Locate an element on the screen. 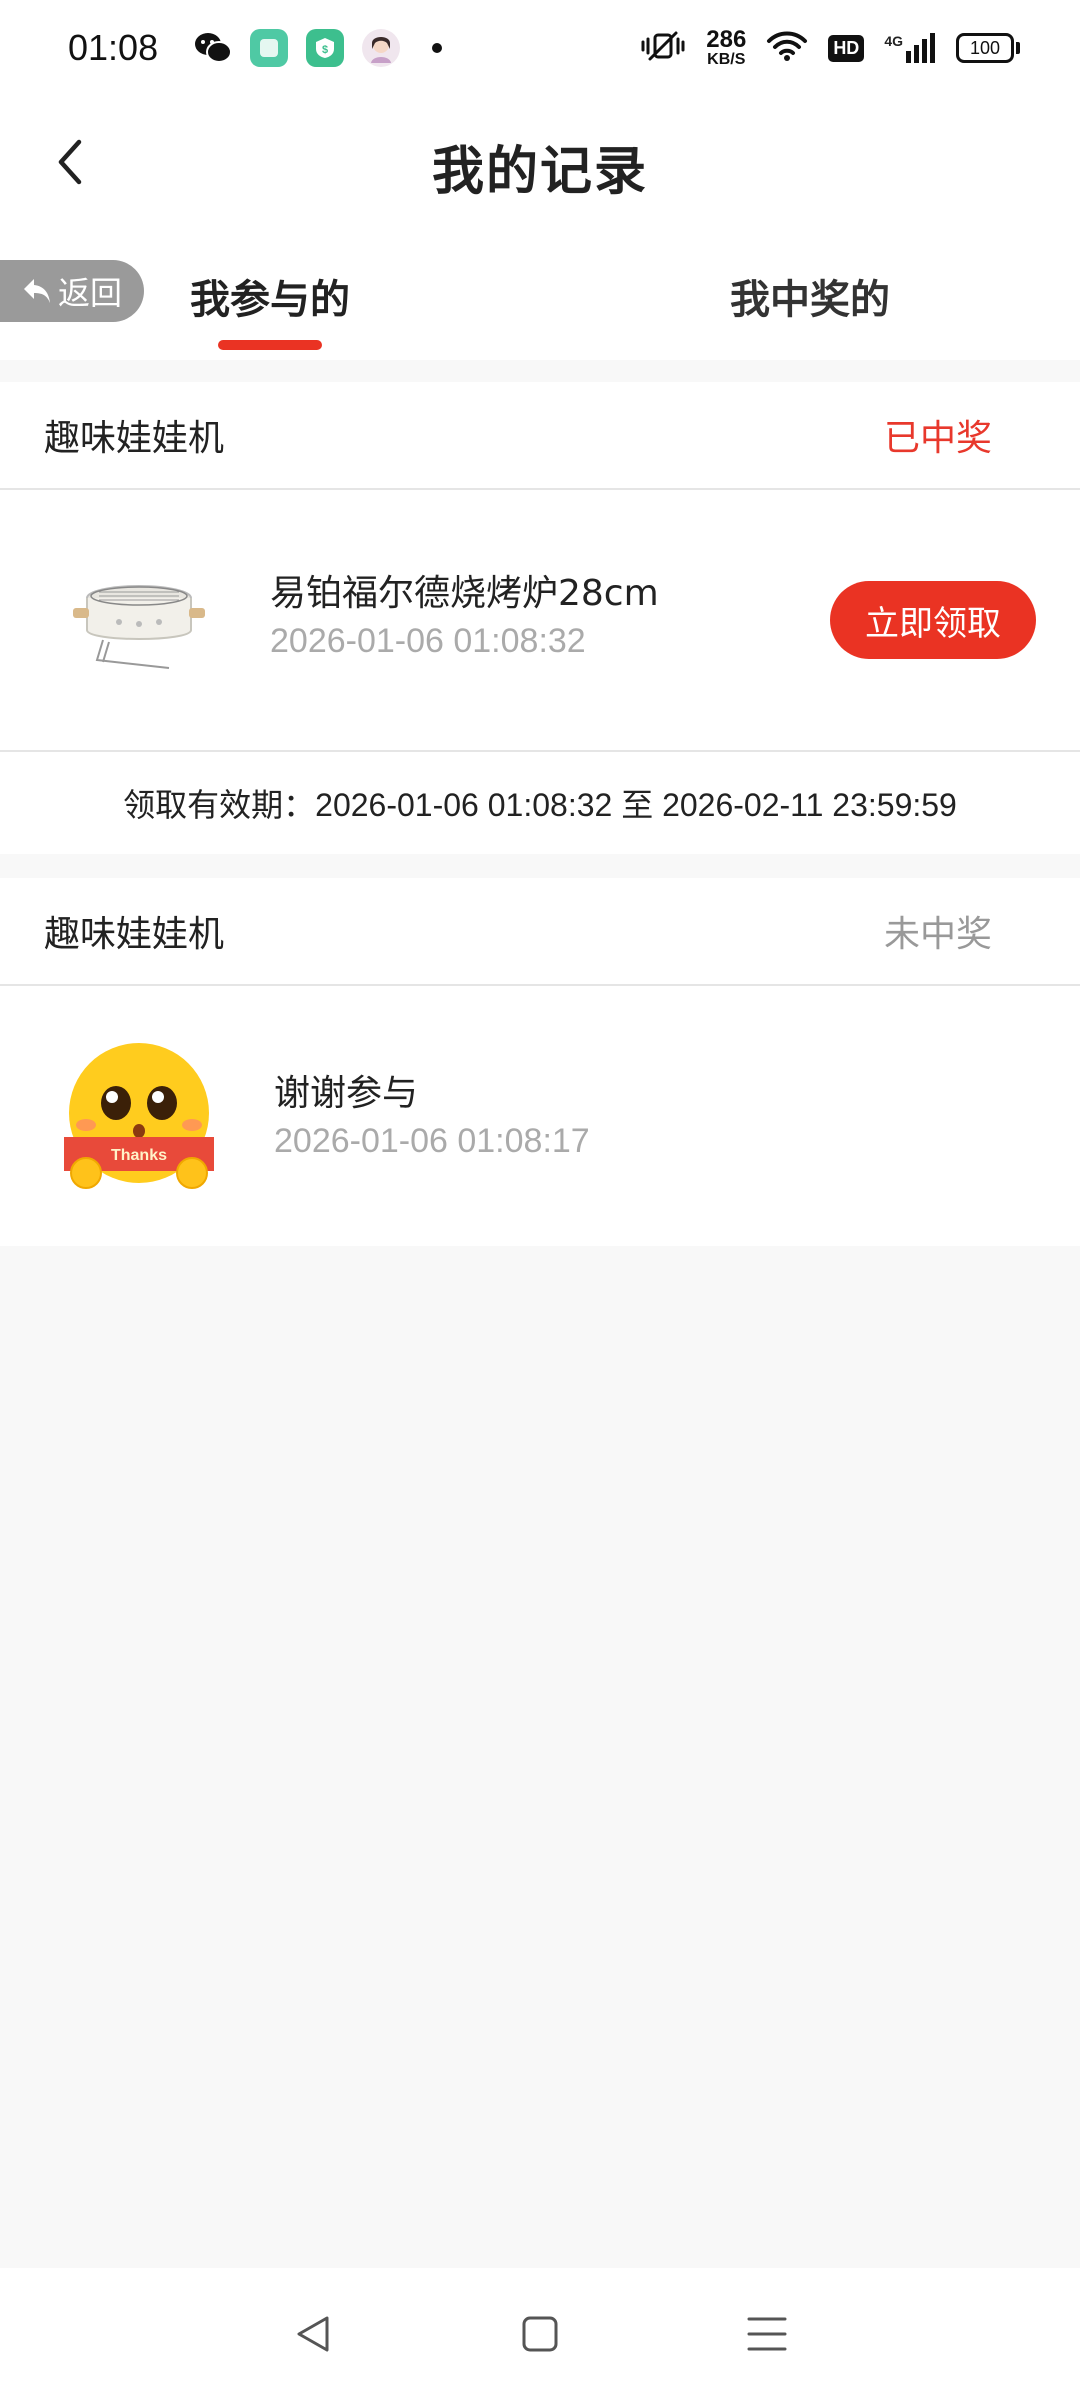 This screenshot has width=1080, height=2400. record-header: 趣味娃娃机 已中奖 is located at coordinates (540, 436).